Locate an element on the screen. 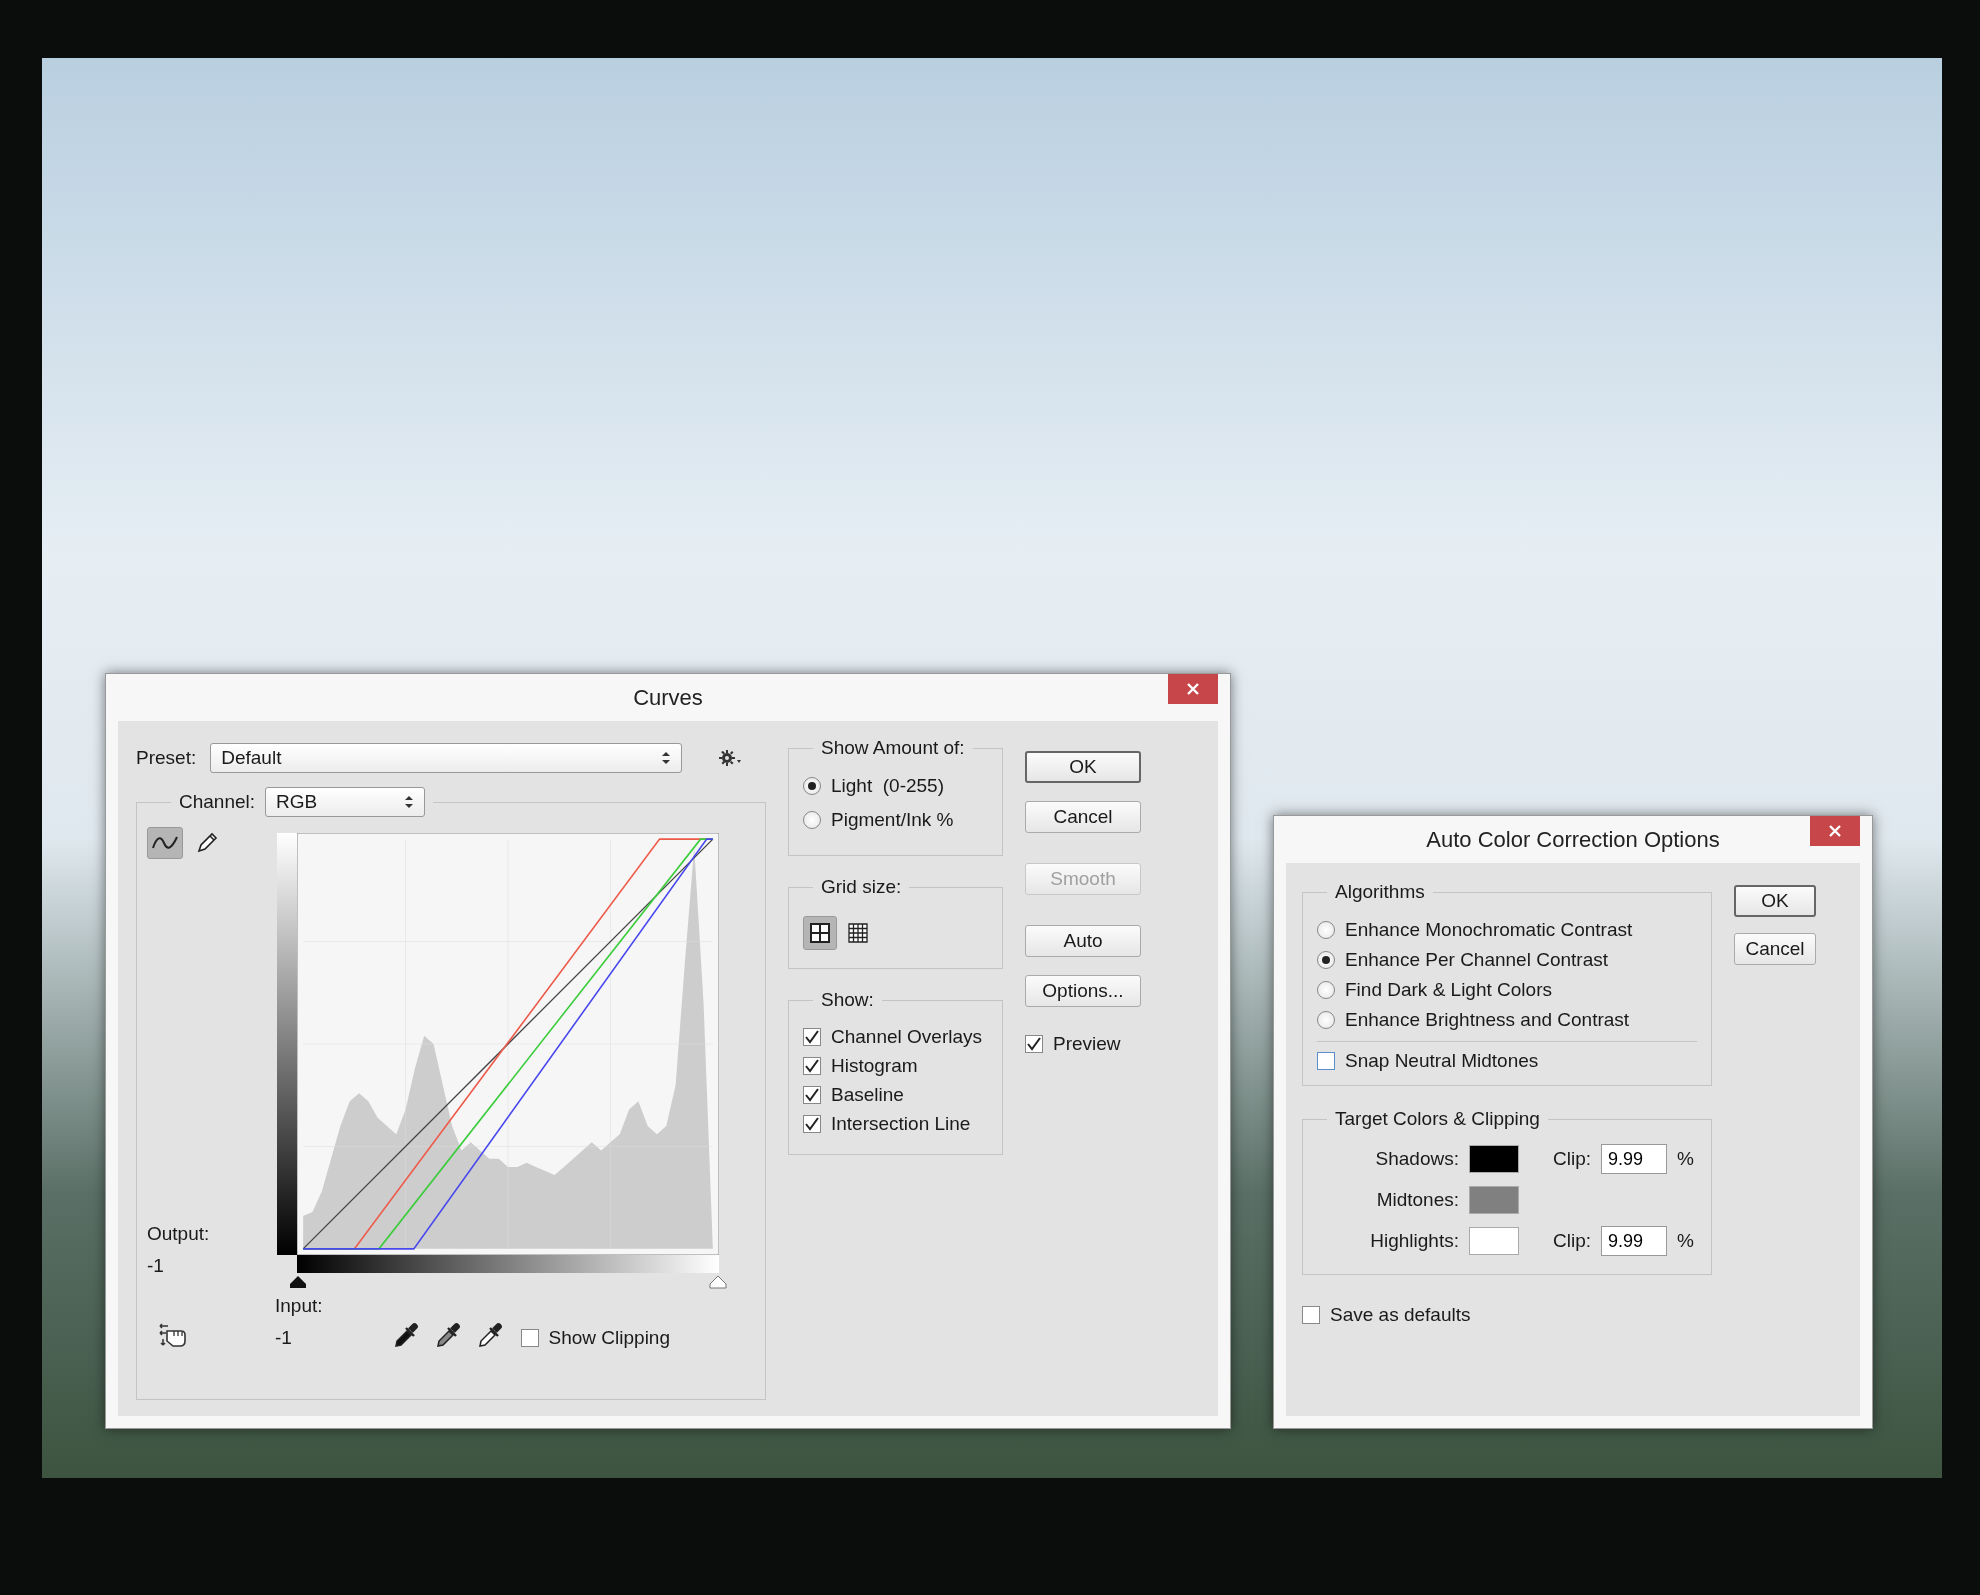 This screenshot has height=1595, width=1980. group-title: Show: is located at coordinates (847, 1000).